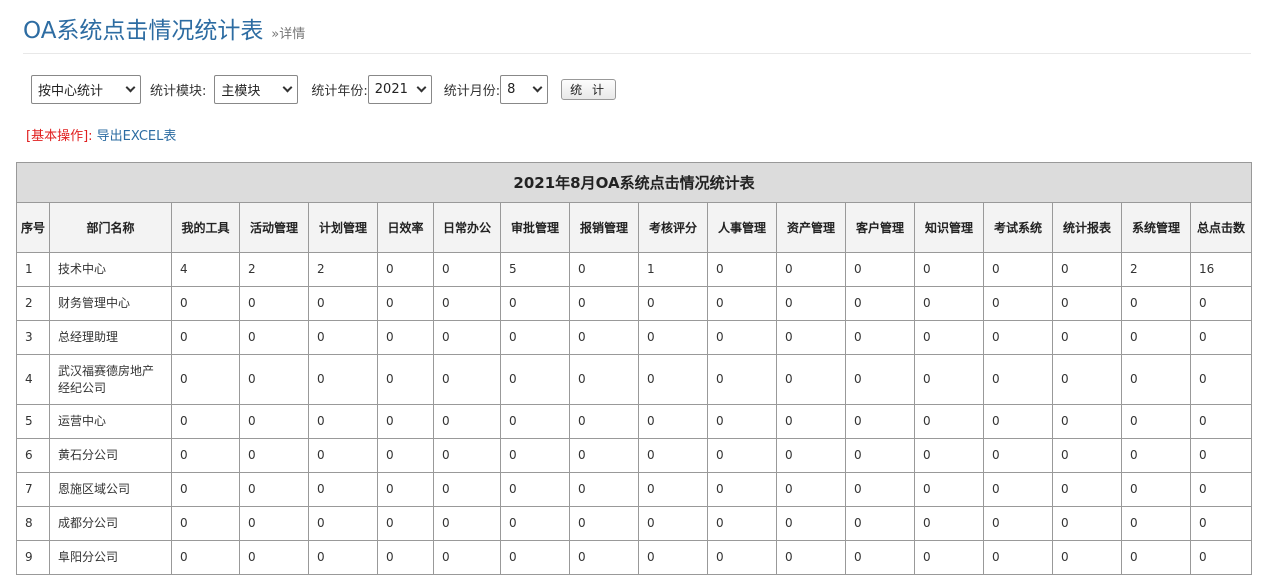 This screenshot has height=575, width=1261. Describe the element at coordinates (588, 89) in the screenshot. I see `submit-button: 统 计` at that location.